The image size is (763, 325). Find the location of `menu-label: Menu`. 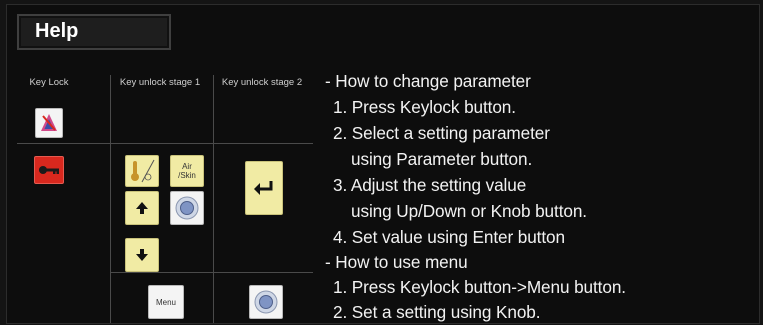

menu-label: Menu is located at coordinates (165, 302).